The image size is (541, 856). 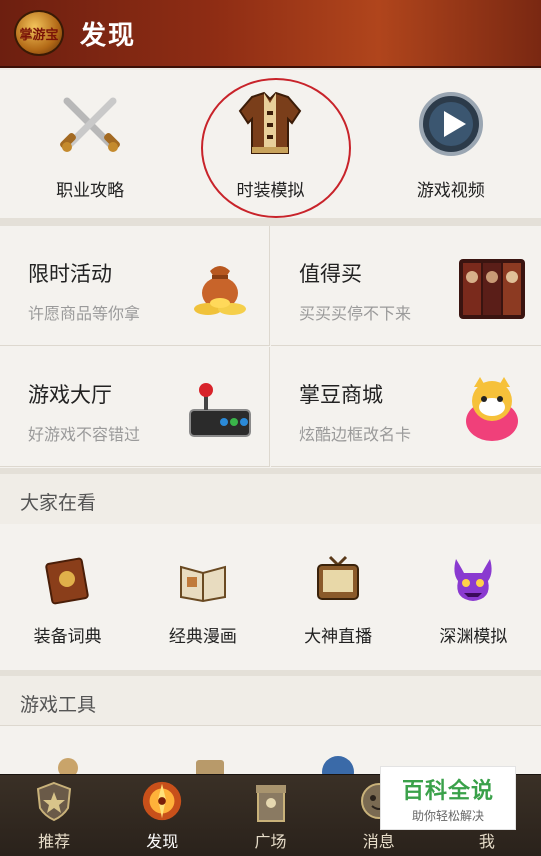 What do you see at coordinates (58, 705) in the screenshot?
I see `section-title: 游戏工具` at bounding box center [58, 705].